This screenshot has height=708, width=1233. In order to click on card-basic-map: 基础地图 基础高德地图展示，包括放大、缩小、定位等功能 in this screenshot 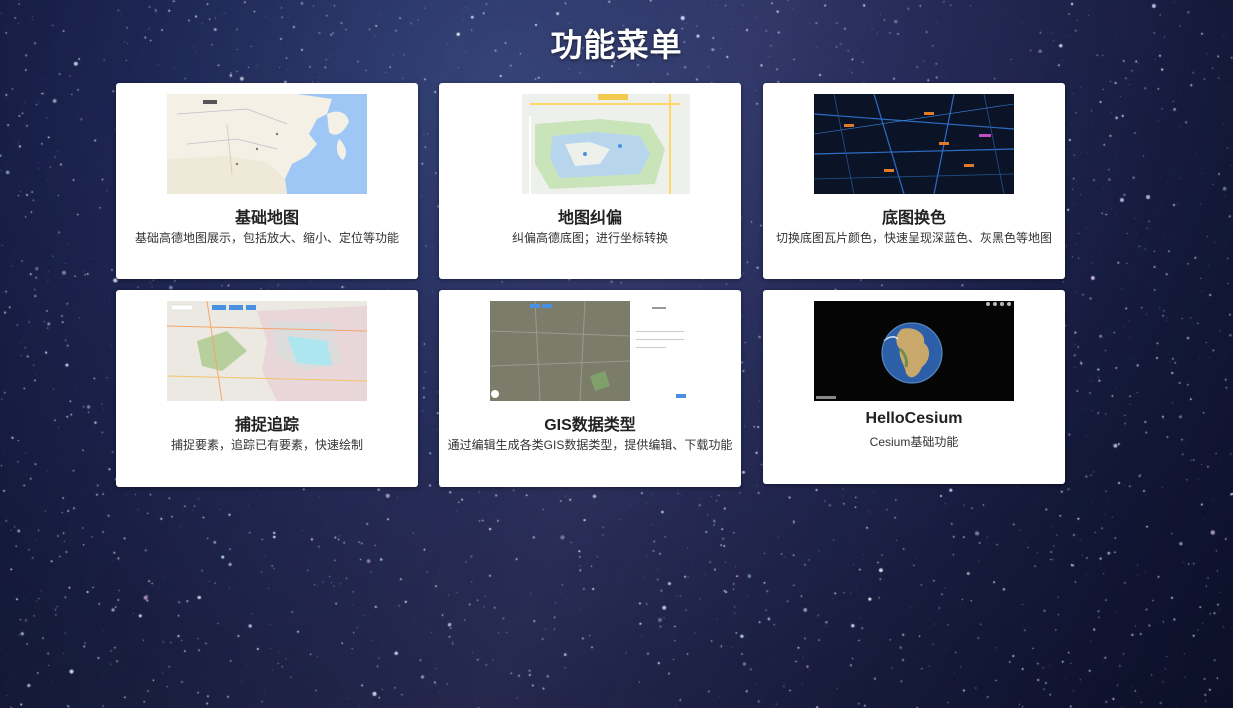, I will do `click(267, 181)`.